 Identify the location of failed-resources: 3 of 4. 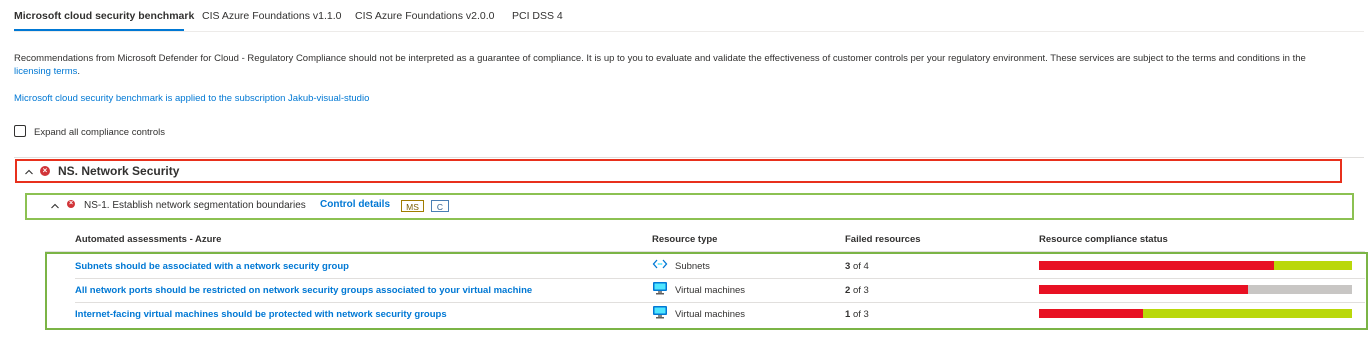
(857, 266).